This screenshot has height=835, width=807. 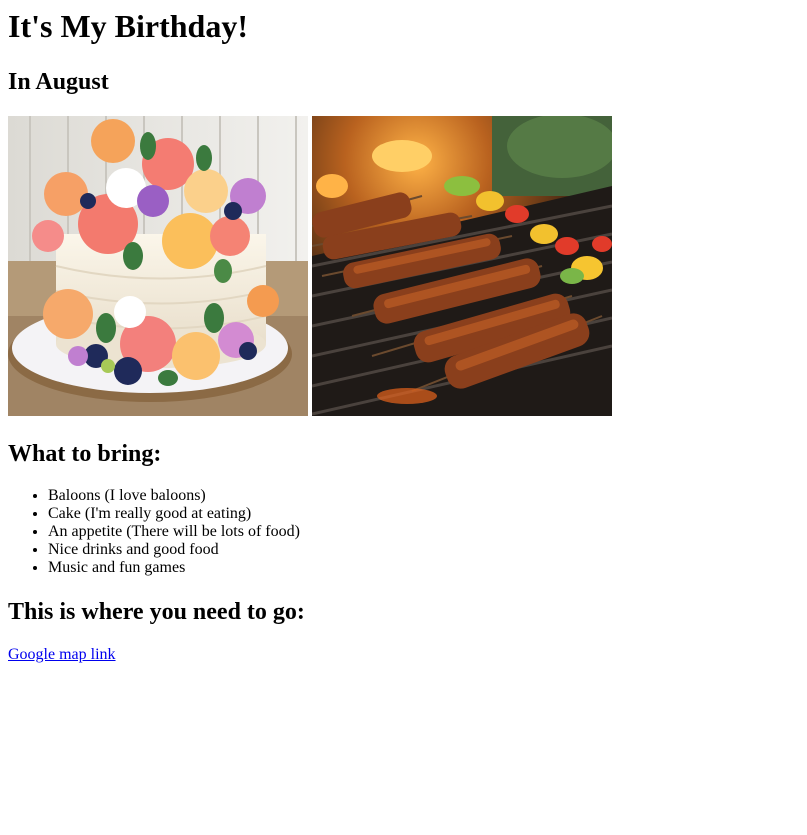 What do you see at coordinates (156, 612) in the screenshot?
I see `directions-heading: This is where you need to go:` at bounding box center [156, 612].